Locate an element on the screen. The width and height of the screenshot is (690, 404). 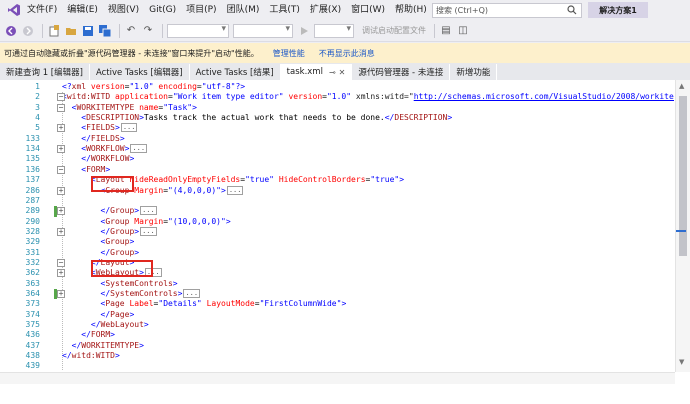
menu-window: 窗口(W) is located at coordinates (368, 10).